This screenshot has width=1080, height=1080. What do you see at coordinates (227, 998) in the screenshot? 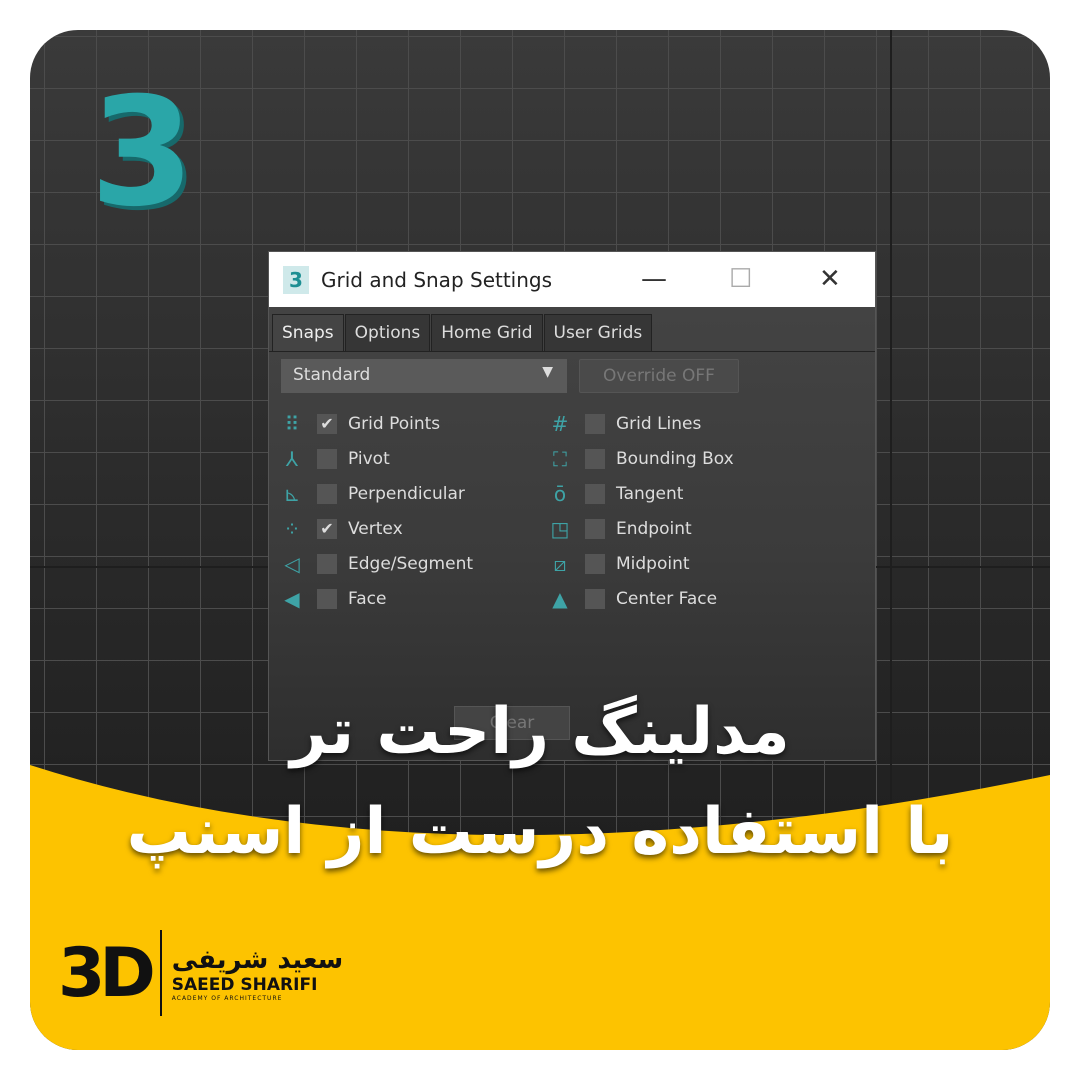
I see `brand-tagline: ACADEMY OF ARCHITECTURE` at bounding box center [227, 998].